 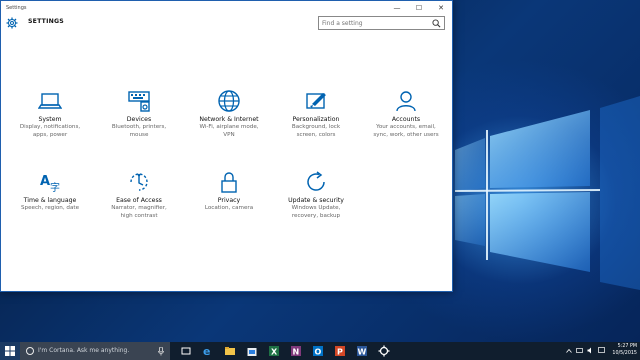 What do you see at coordinates (590, 350) in the screenshot?
I see `volume-icon` at bounding box center [590, 350].